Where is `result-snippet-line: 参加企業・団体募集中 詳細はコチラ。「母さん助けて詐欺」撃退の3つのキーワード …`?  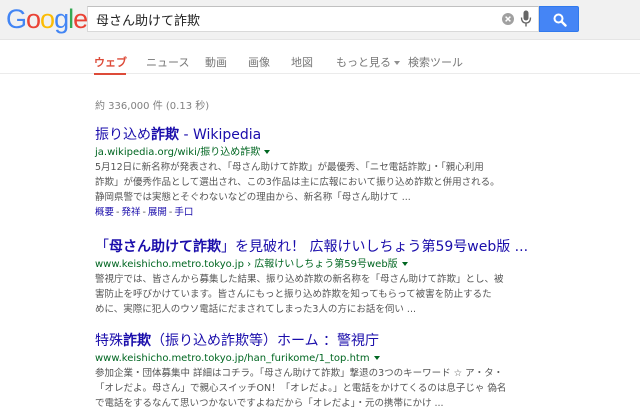 result-snippet-line: 参加企業・団体募集中 詳細はコチラ。「母さん助けて詐欺」撃退の3つのキーワード … is located at coordinates (299, 373).